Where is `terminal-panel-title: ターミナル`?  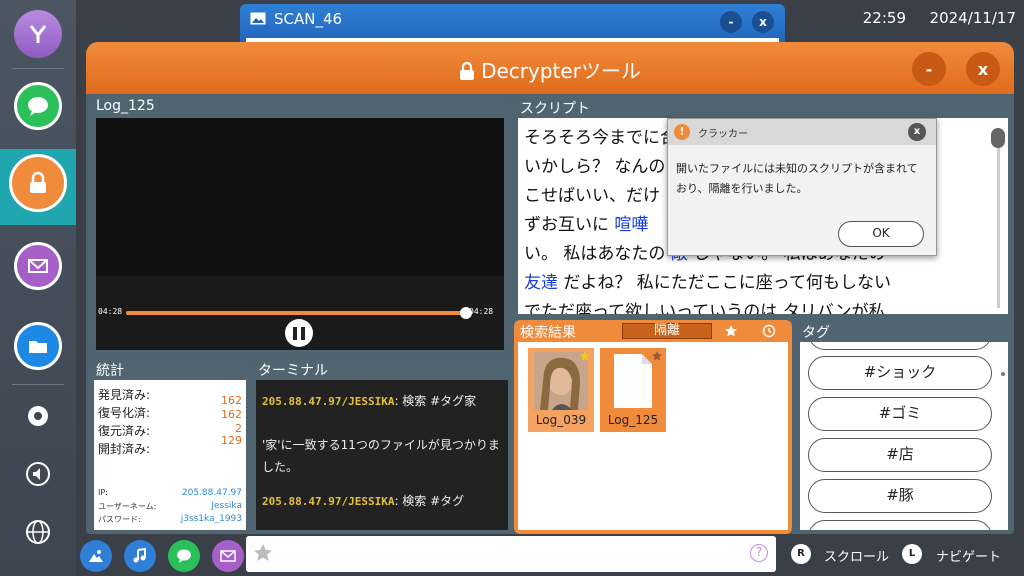
terminal-panel-title: ターミナル is located at coordinates (293, 371).